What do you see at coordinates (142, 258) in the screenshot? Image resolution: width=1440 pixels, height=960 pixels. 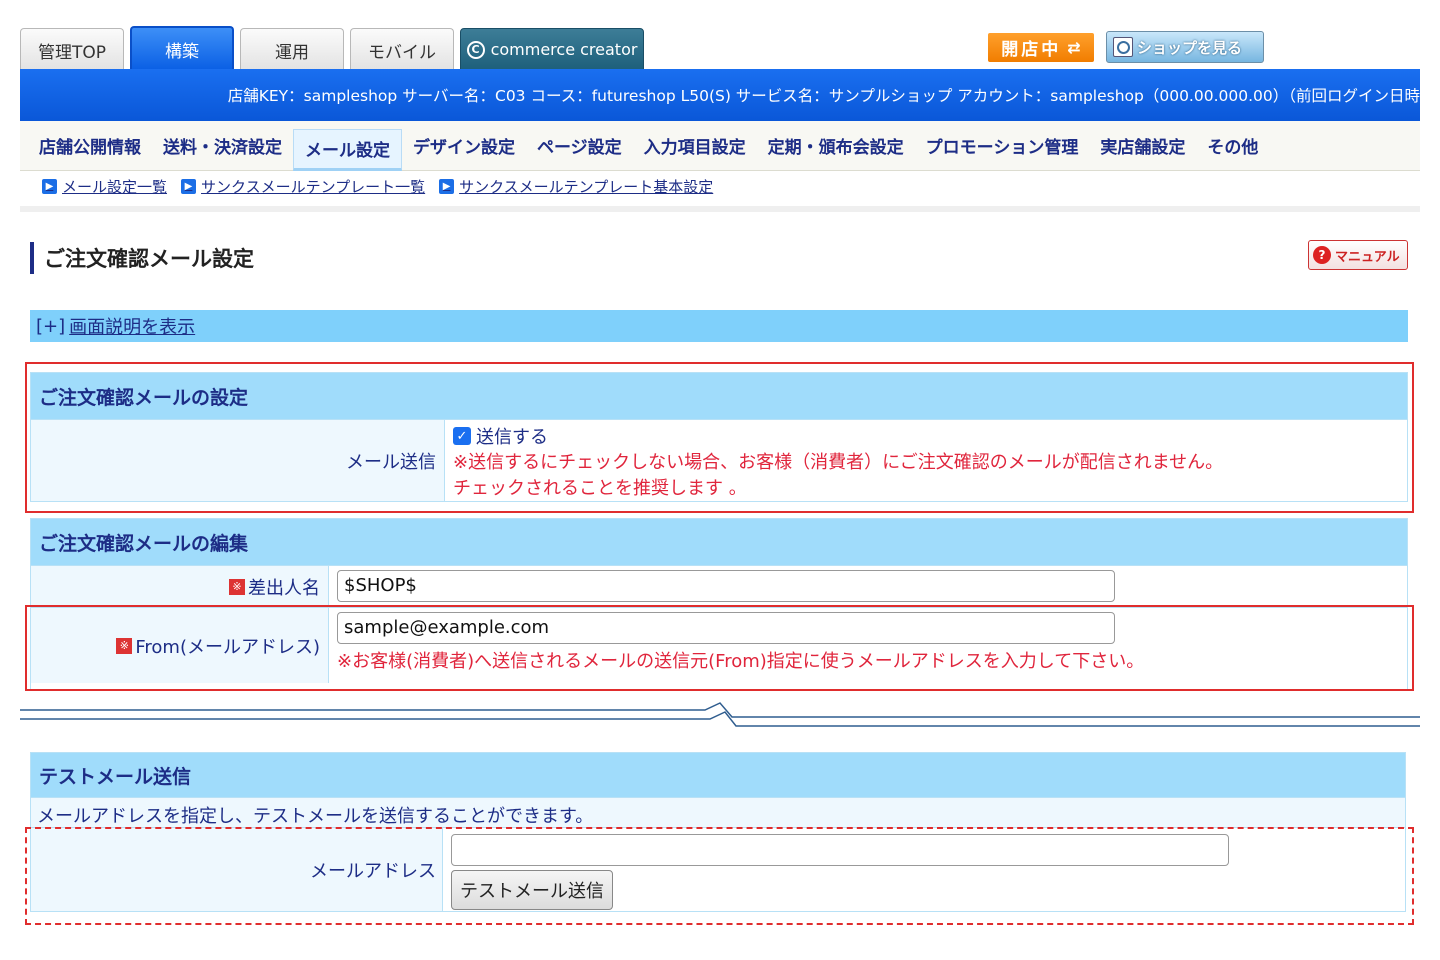 I see `page-title: ご注文確認メール設定` at bounding box center [142, 258].